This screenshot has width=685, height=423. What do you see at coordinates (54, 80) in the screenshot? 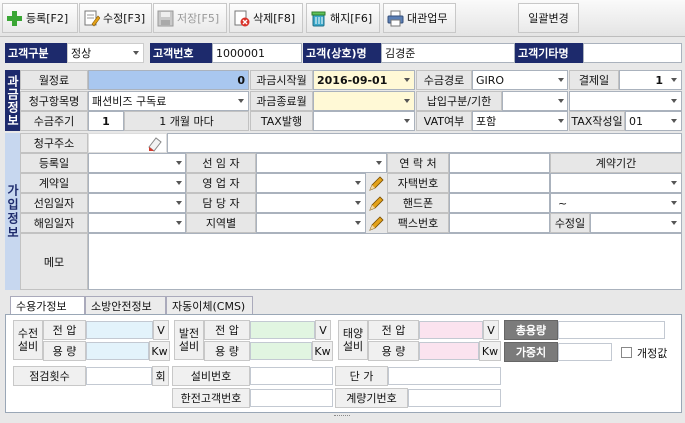
I see `monthly-fee-label: 월정료` at bounding box center [54, 80].